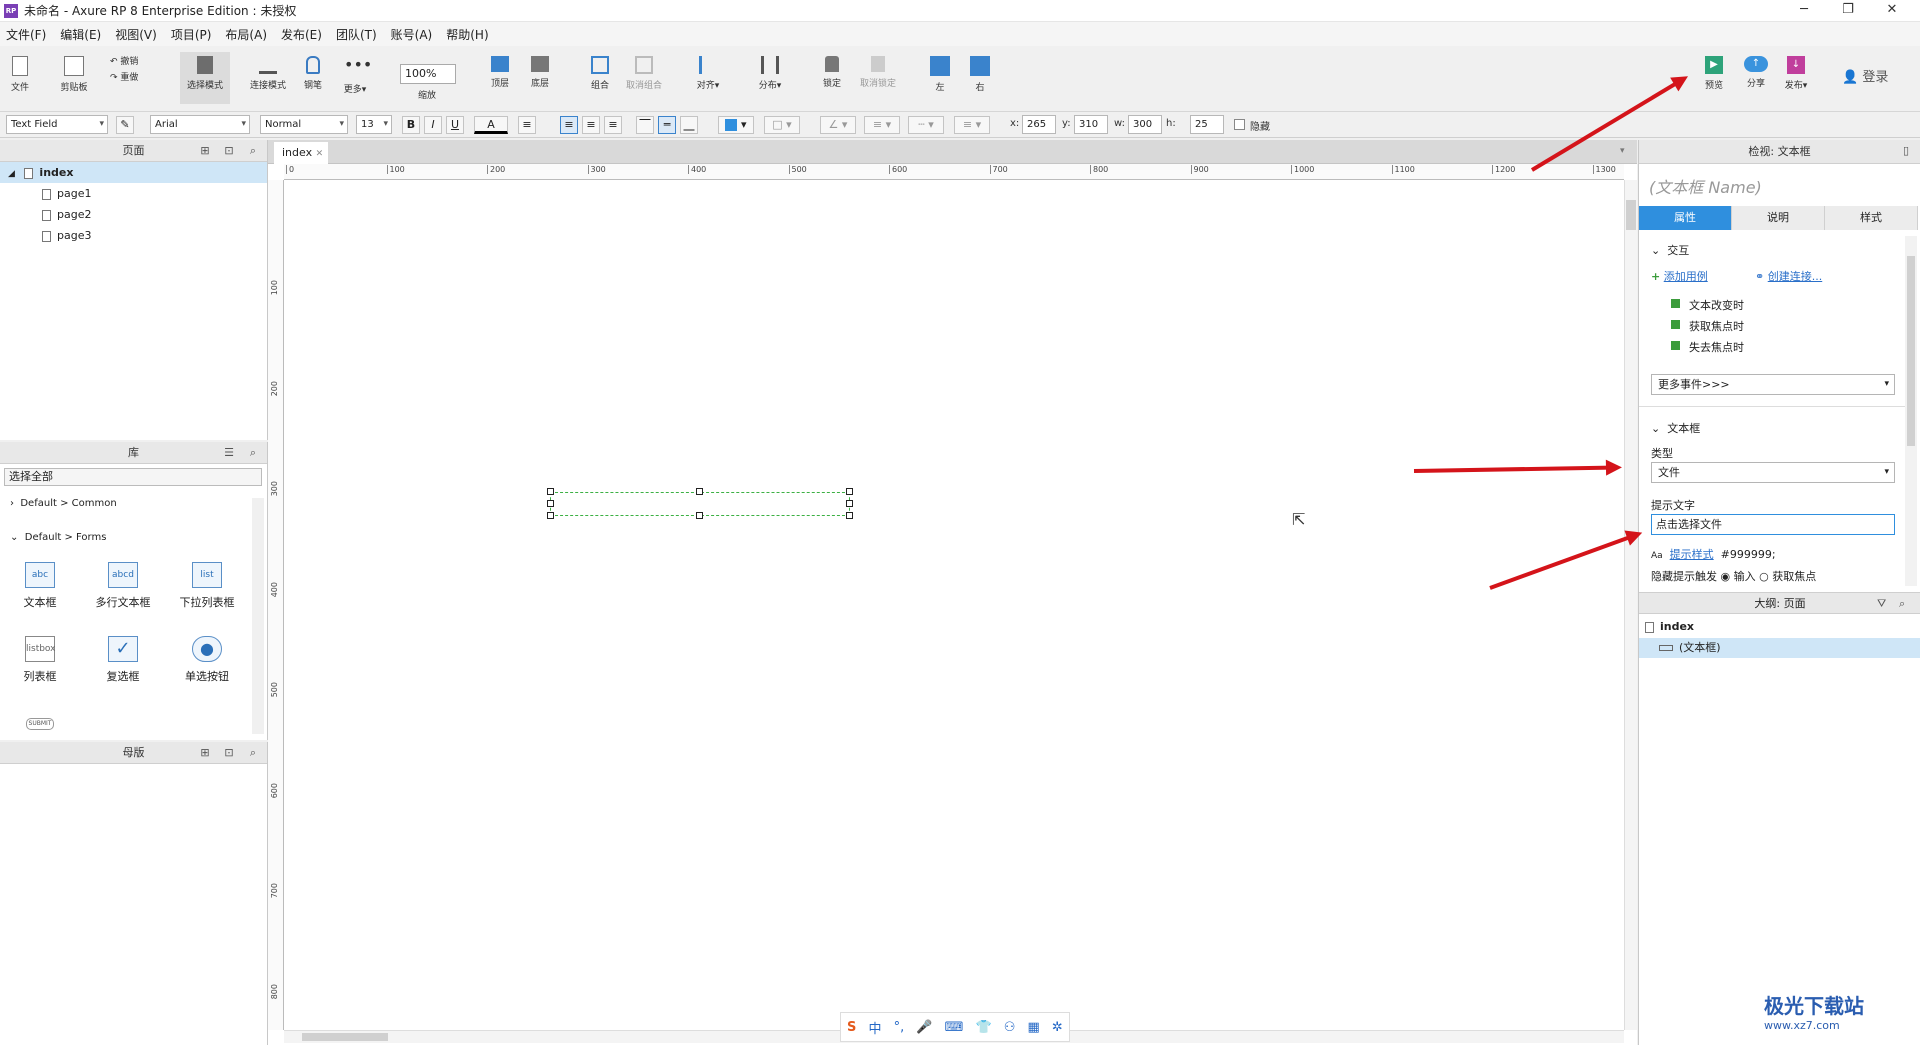 The width and height of the screenshot is (1920, 1045). I want to click on y-input: 310, so click(1091, 124).